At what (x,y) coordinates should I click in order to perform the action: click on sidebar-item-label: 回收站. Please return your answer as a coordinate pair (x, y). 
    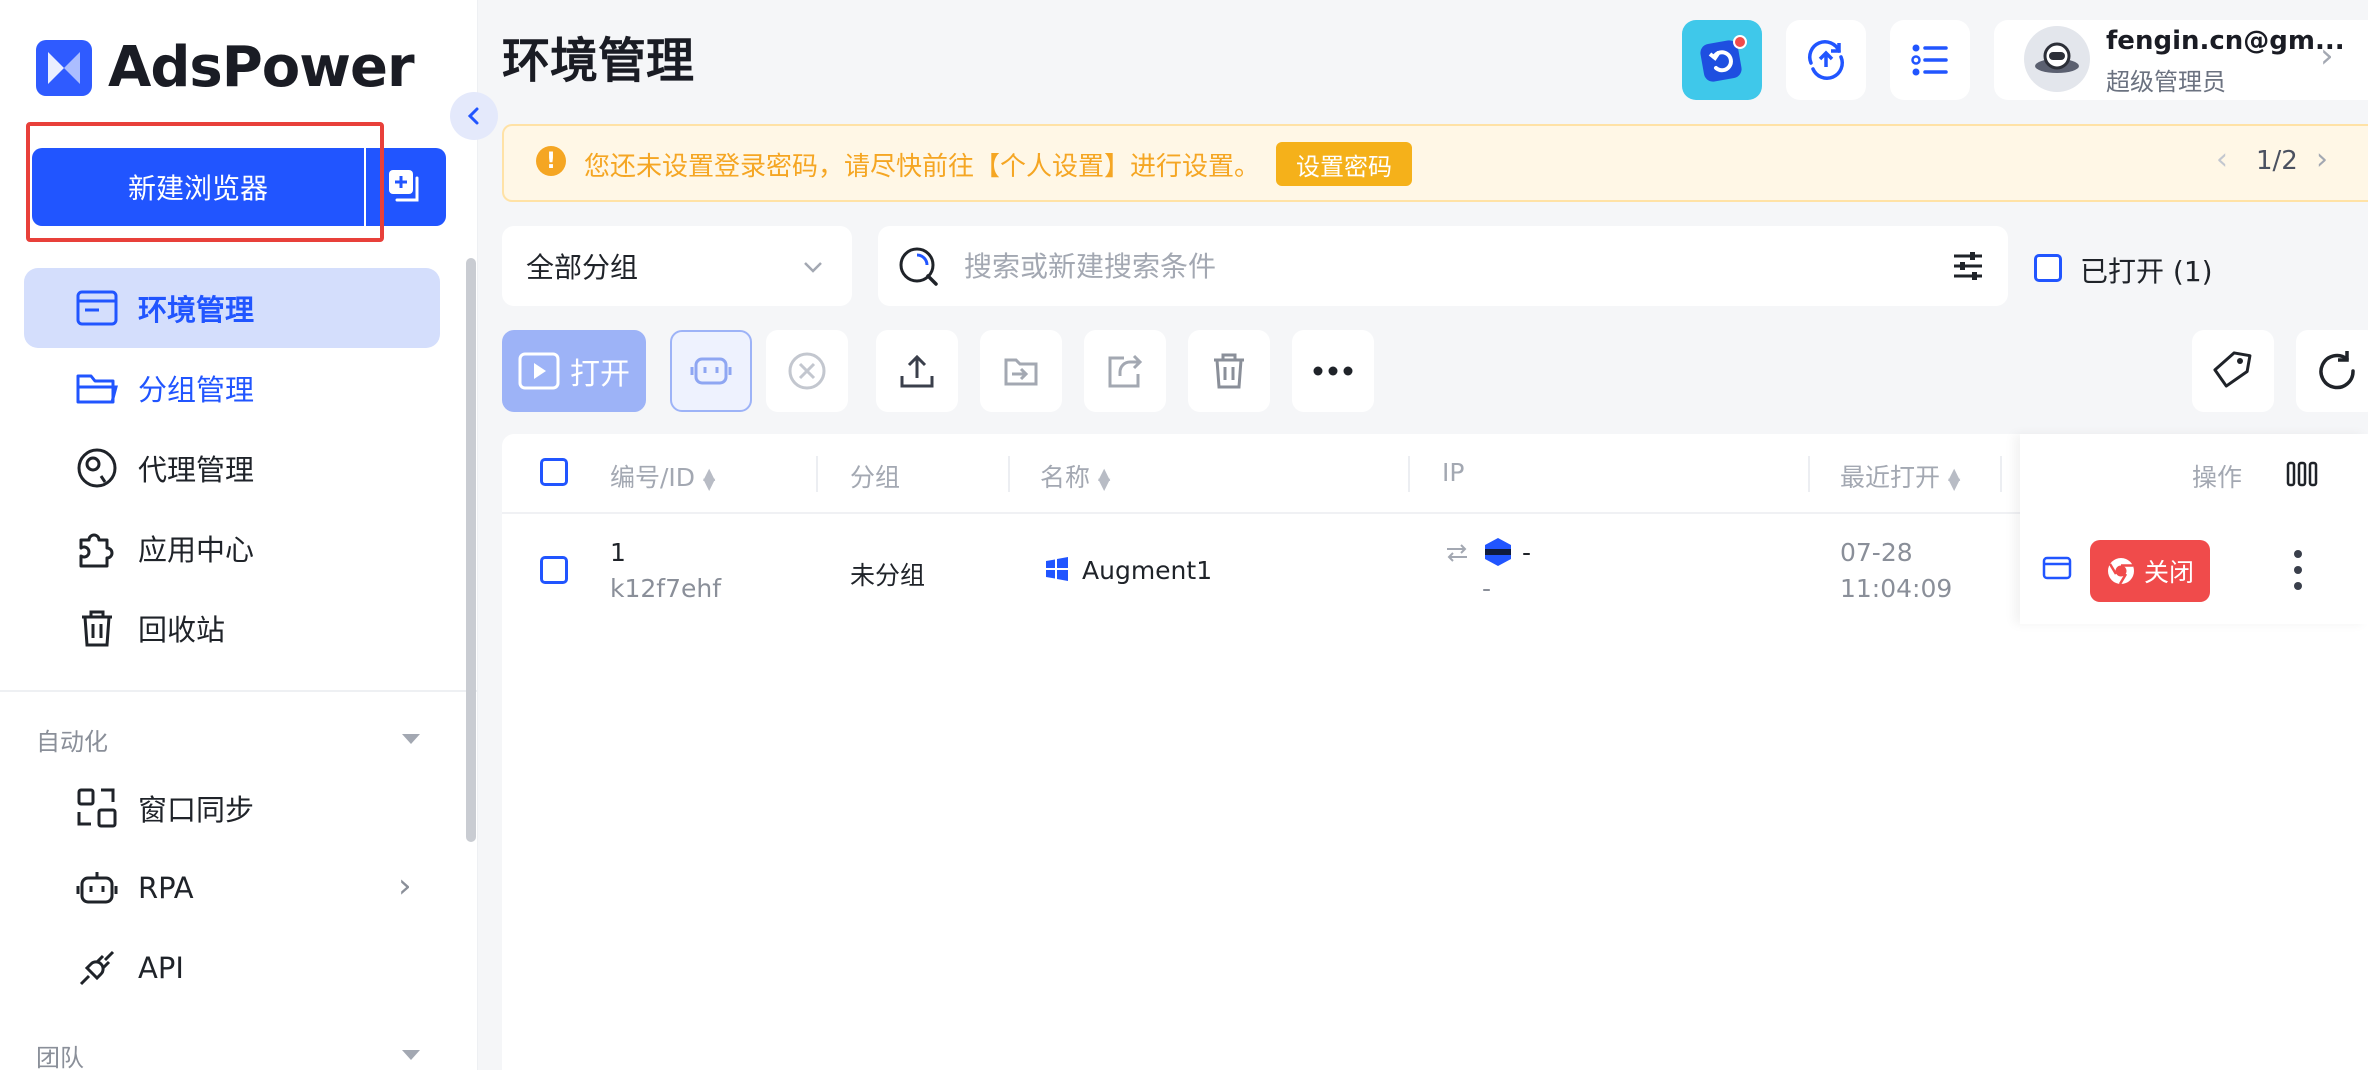
    Looking at the image, I should click on (182, 630).